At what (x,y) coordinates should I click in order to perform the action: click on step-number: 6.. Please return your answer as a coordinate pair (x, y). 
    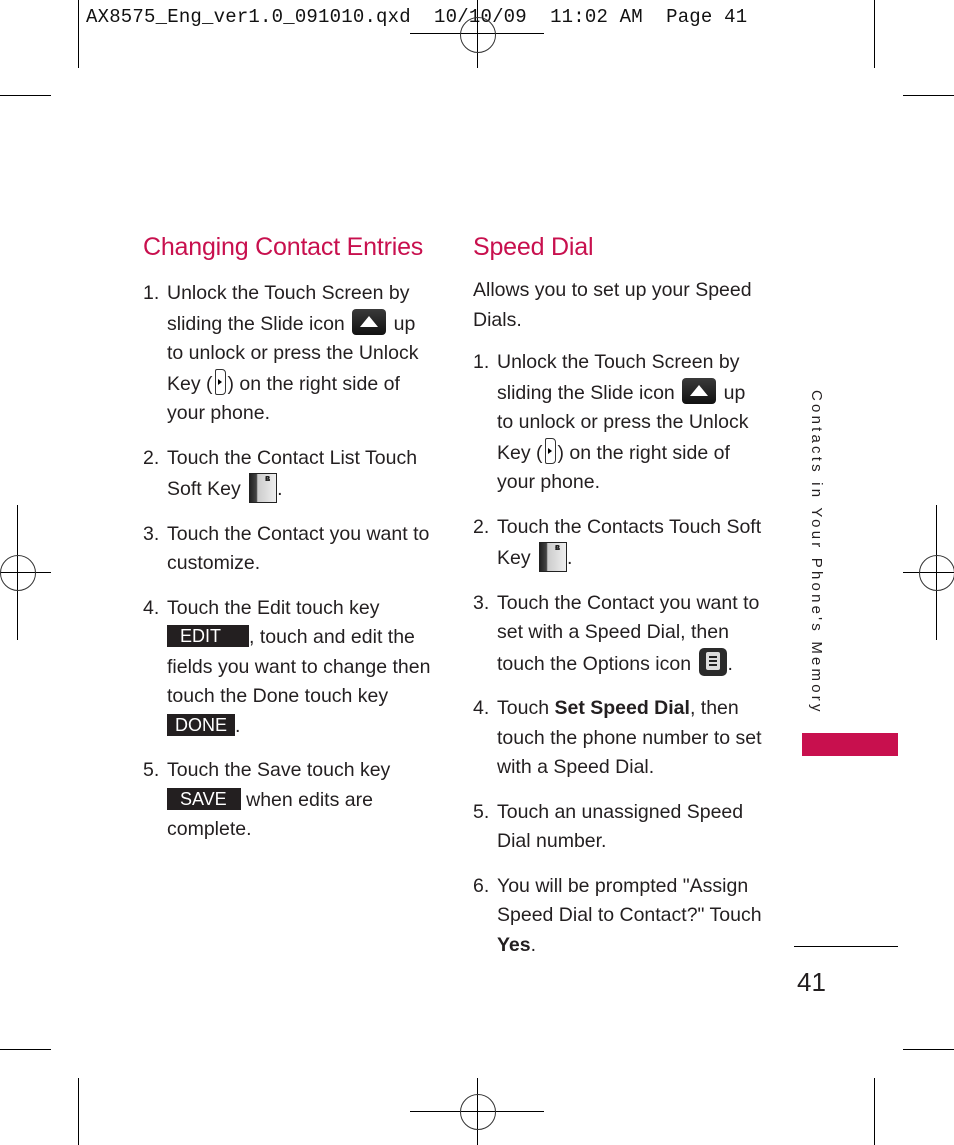
    Looking at the image, I should click on (481, 885).